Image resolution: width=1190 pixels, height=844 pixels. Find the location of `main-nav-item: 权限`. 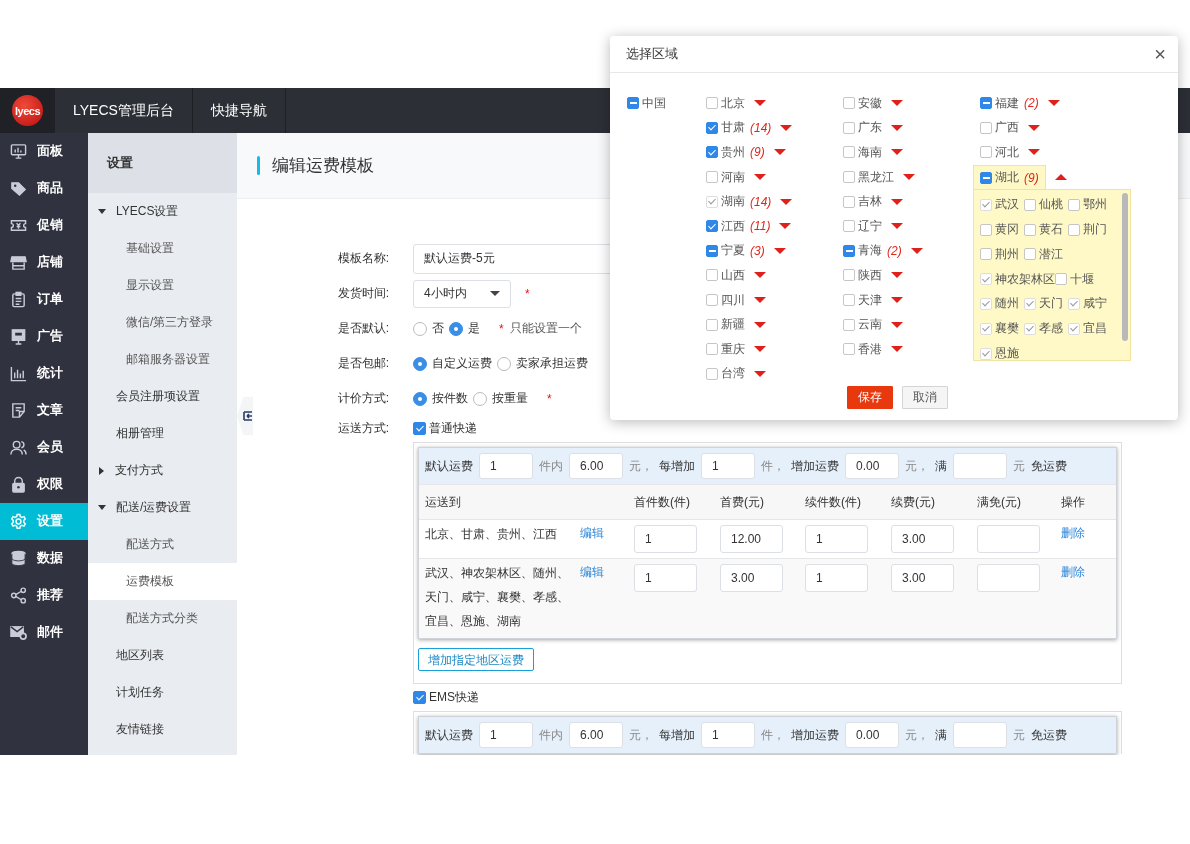

main-nav-item: 权限 is located at coordinates (44, 484).